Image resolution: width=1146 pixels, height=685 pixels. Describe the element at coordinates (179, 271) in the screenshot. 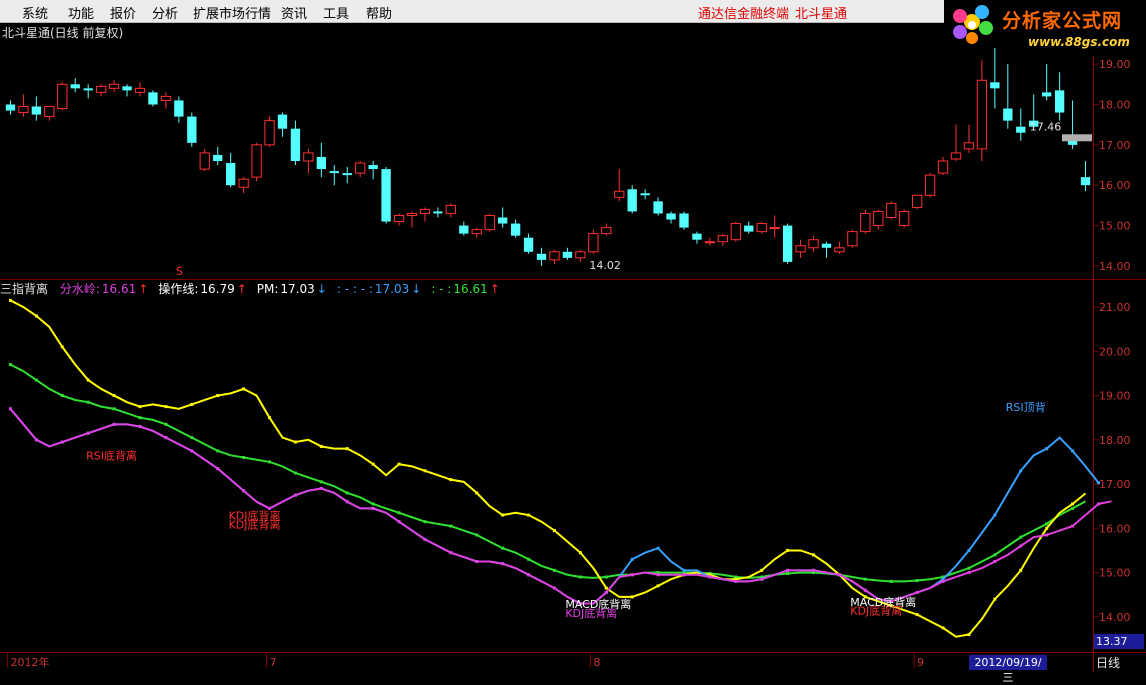

I see `price-annotation: S` at that location.